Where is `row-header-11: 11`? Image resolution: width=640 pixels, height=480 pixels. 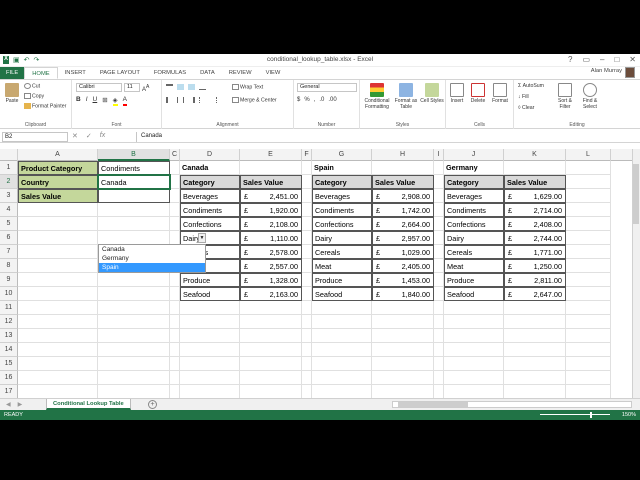
row-header-11: 11 is located at coordinates (9, 308).